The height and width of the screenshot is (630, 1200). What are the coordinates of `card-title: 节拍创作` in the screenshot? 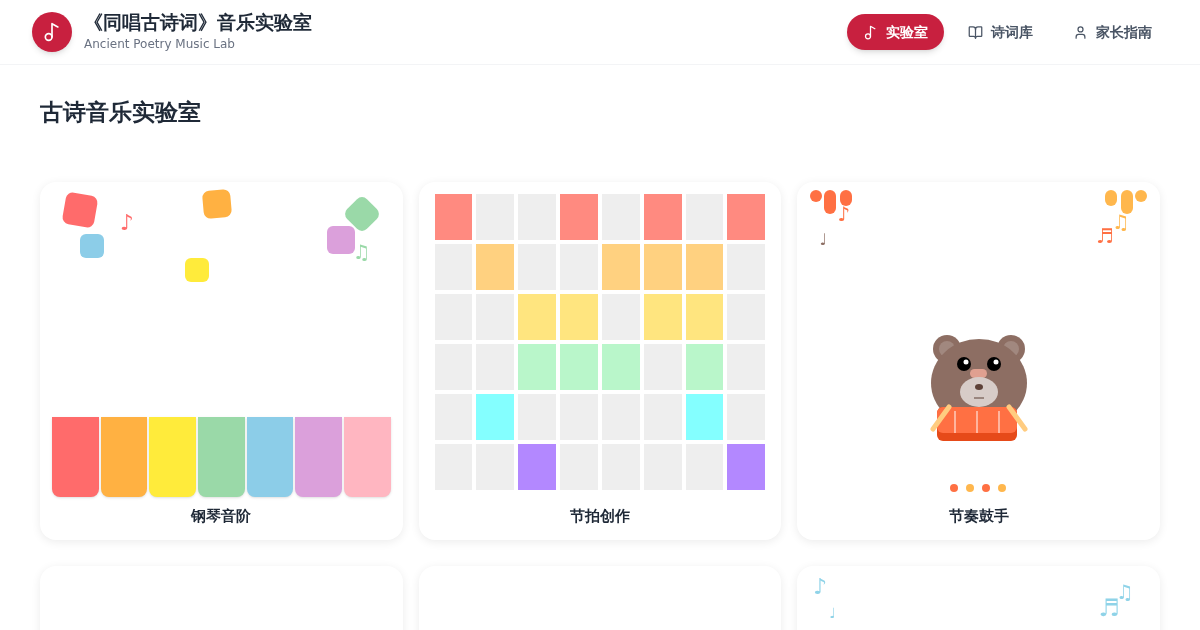 It's located at (600, 516).